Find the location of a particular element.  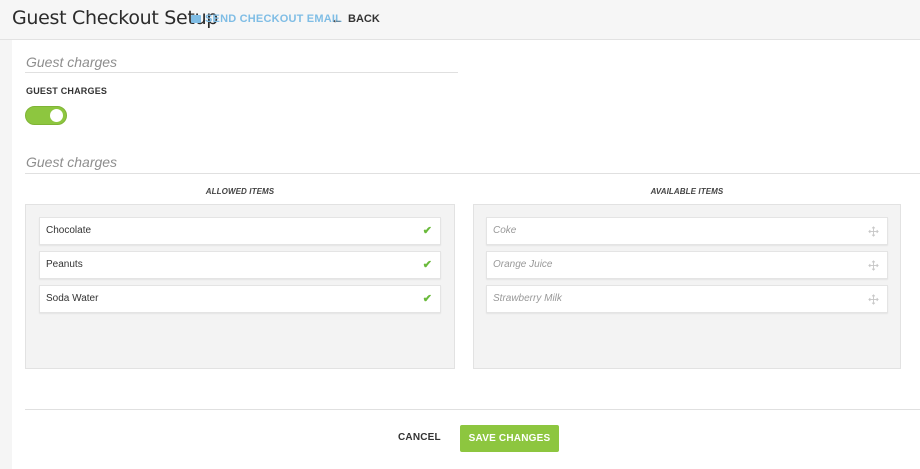

section-heading-guest-charges-items: Guest charges is located at coordinates (72, 162).